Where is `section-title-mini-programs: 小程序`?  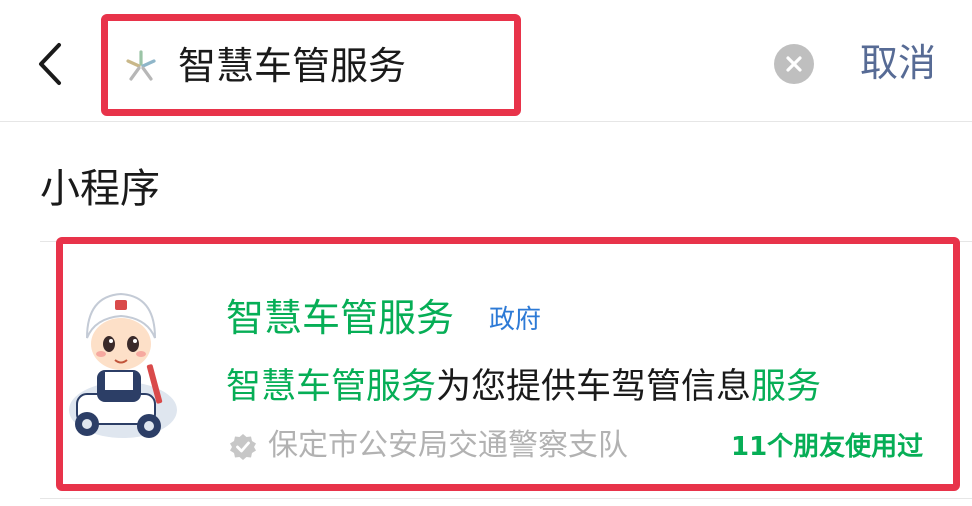
section-title-mini-programs: 小程序 is located at coordinates (100, 189).